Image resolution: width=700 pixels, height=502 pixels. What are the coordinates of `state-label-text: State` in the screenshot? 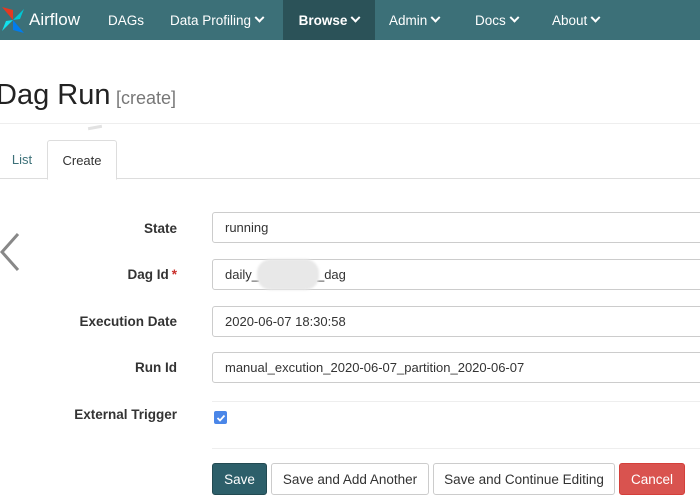 It's located at (160, 228).